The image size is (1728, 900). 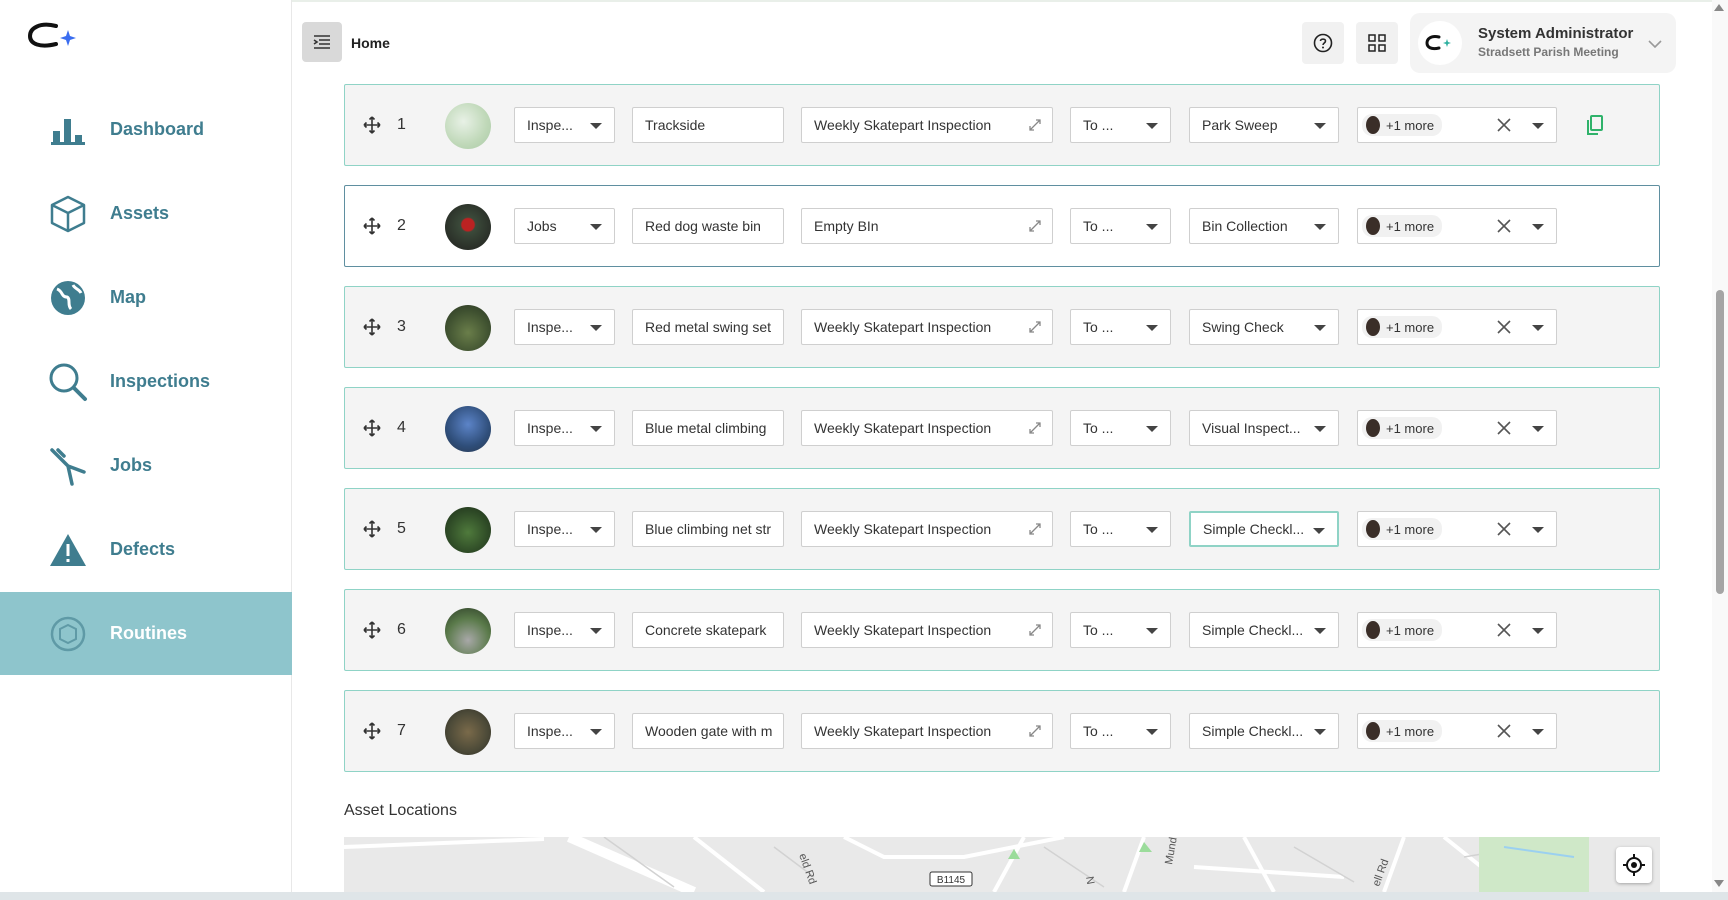 What do you see at coordinates (1634, 865) in the screenshot?
I see `locate-me-button` at bounding box center [1634, 865].